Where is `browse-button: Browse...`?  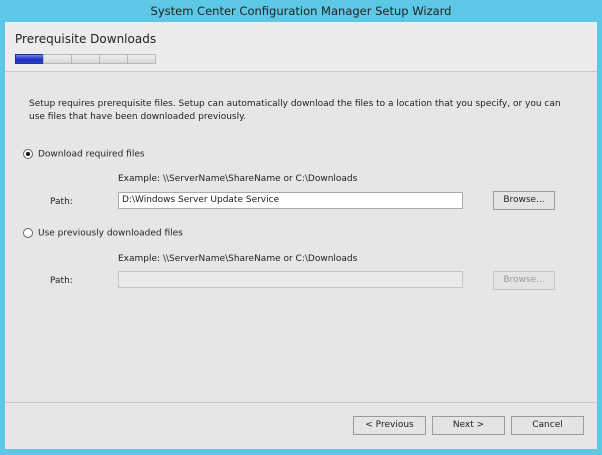 browse-button: Browse... is located at coordinates (524, 200).